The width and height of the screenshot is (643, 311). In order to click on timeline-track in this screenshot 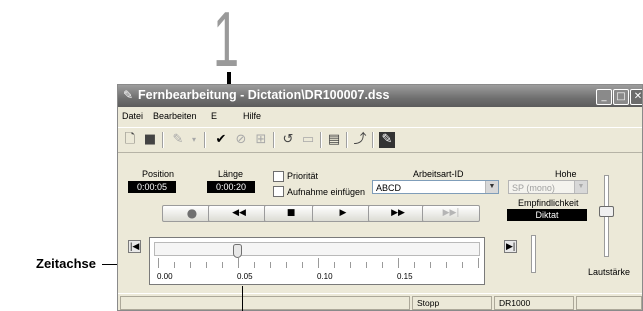, I will do `click(317, 250)`.